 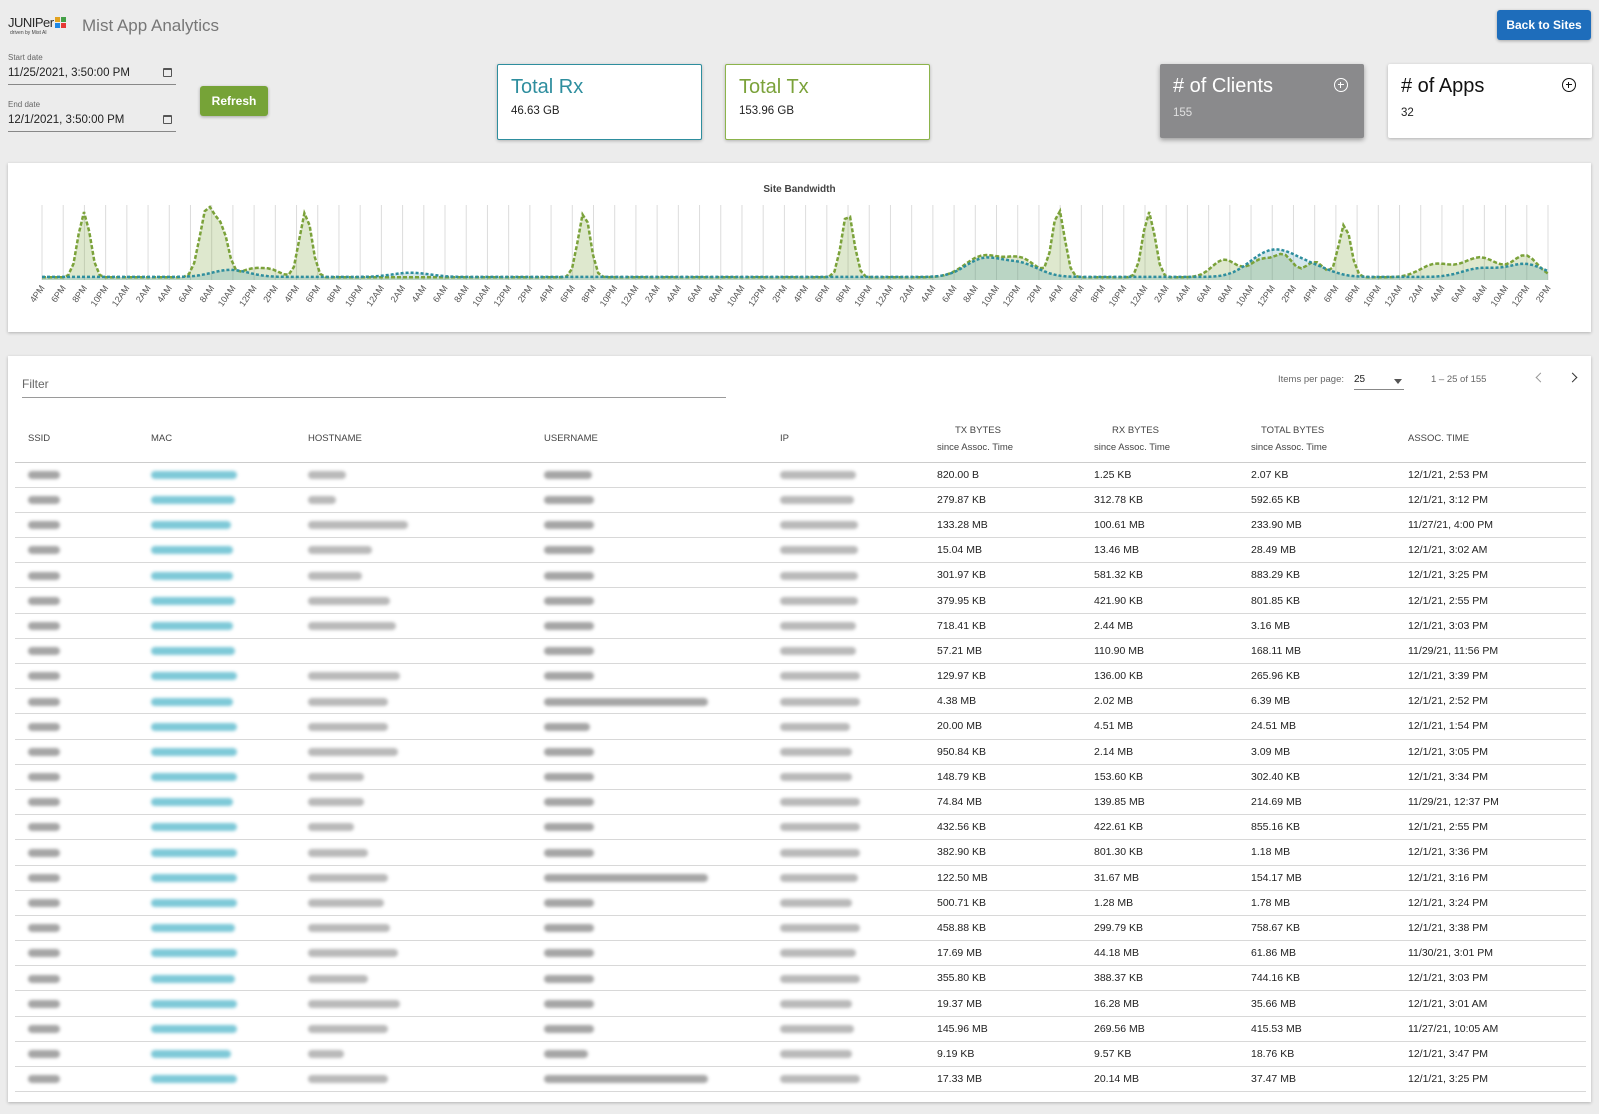 I want to click on table-row: 820.00 B 1.25 KB 2.07 KB 12/1/21, 2:53 PM, so click(x=800, y=475).